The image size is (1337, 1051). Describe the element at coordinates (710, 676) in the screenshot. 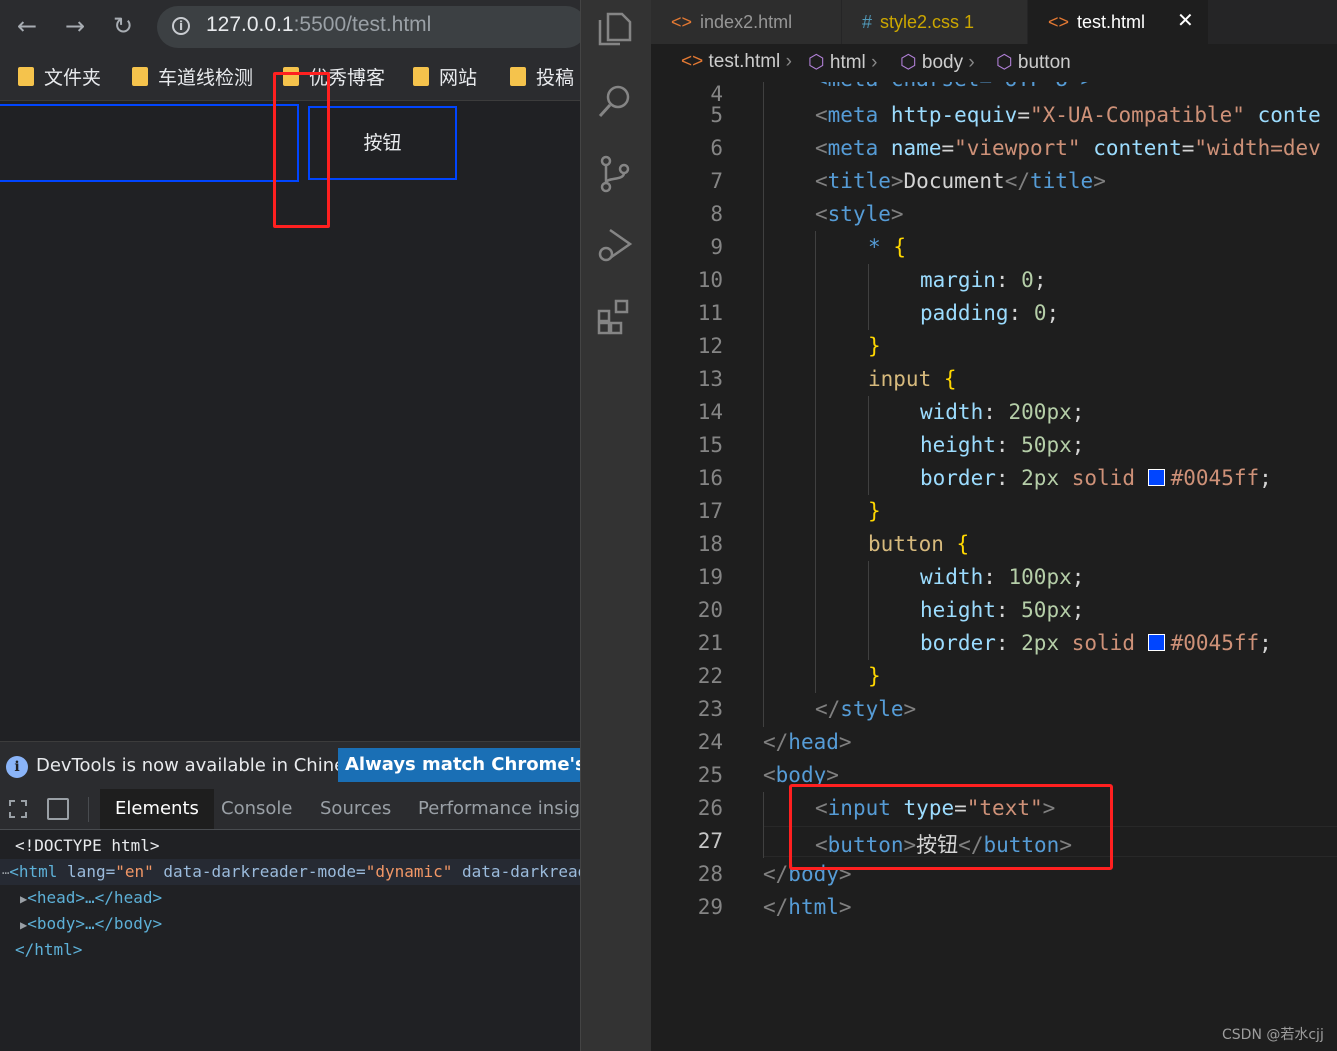

I see `line-number: 22` at that location.